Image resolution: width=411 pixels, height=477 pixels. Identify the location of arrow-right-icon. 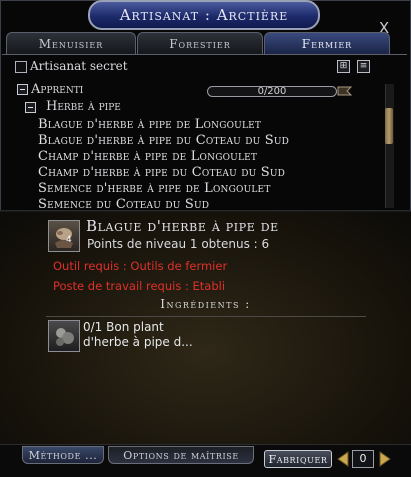
(385, 459).